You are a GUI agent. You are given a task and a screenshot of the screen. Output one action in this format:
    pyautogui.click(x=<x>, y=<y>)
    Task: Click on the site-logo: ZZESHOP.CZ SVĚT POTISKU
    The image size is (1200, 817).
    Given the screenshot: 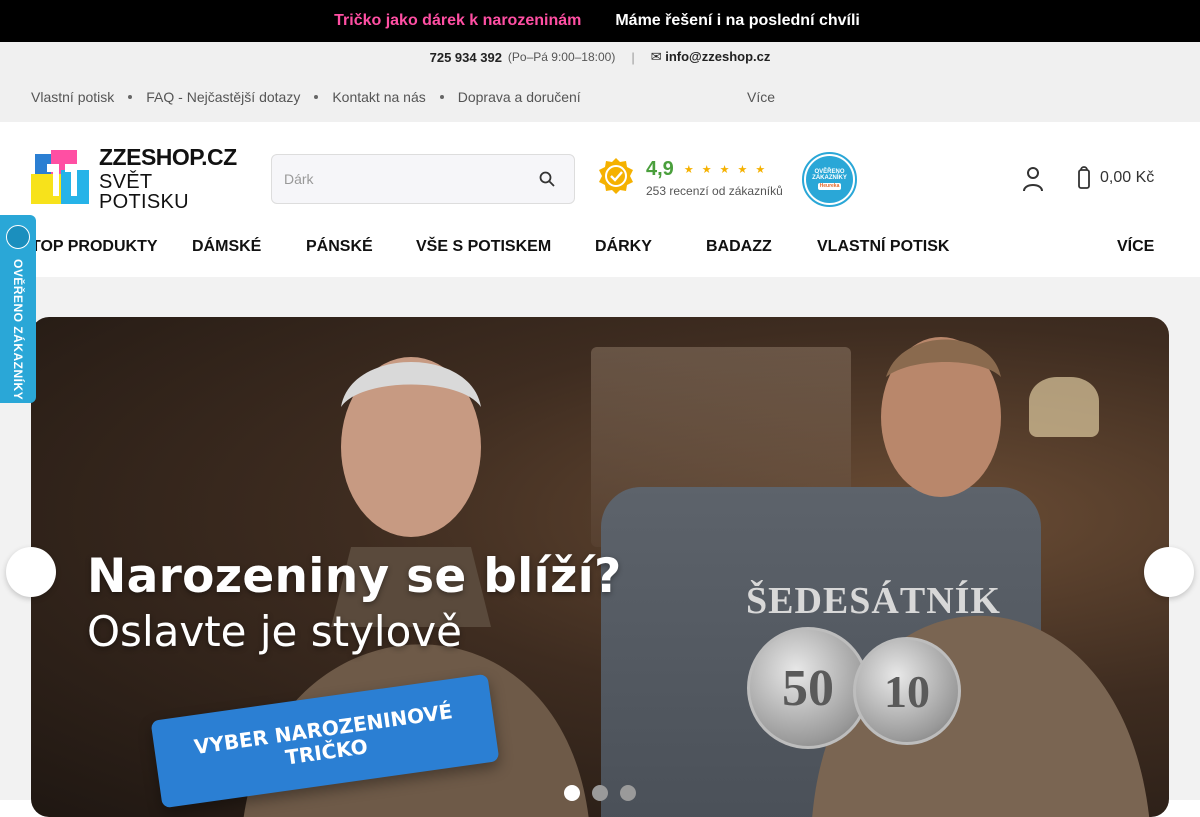 What is the action you would take?
    pyautogui.click(x=134, y=179)
    